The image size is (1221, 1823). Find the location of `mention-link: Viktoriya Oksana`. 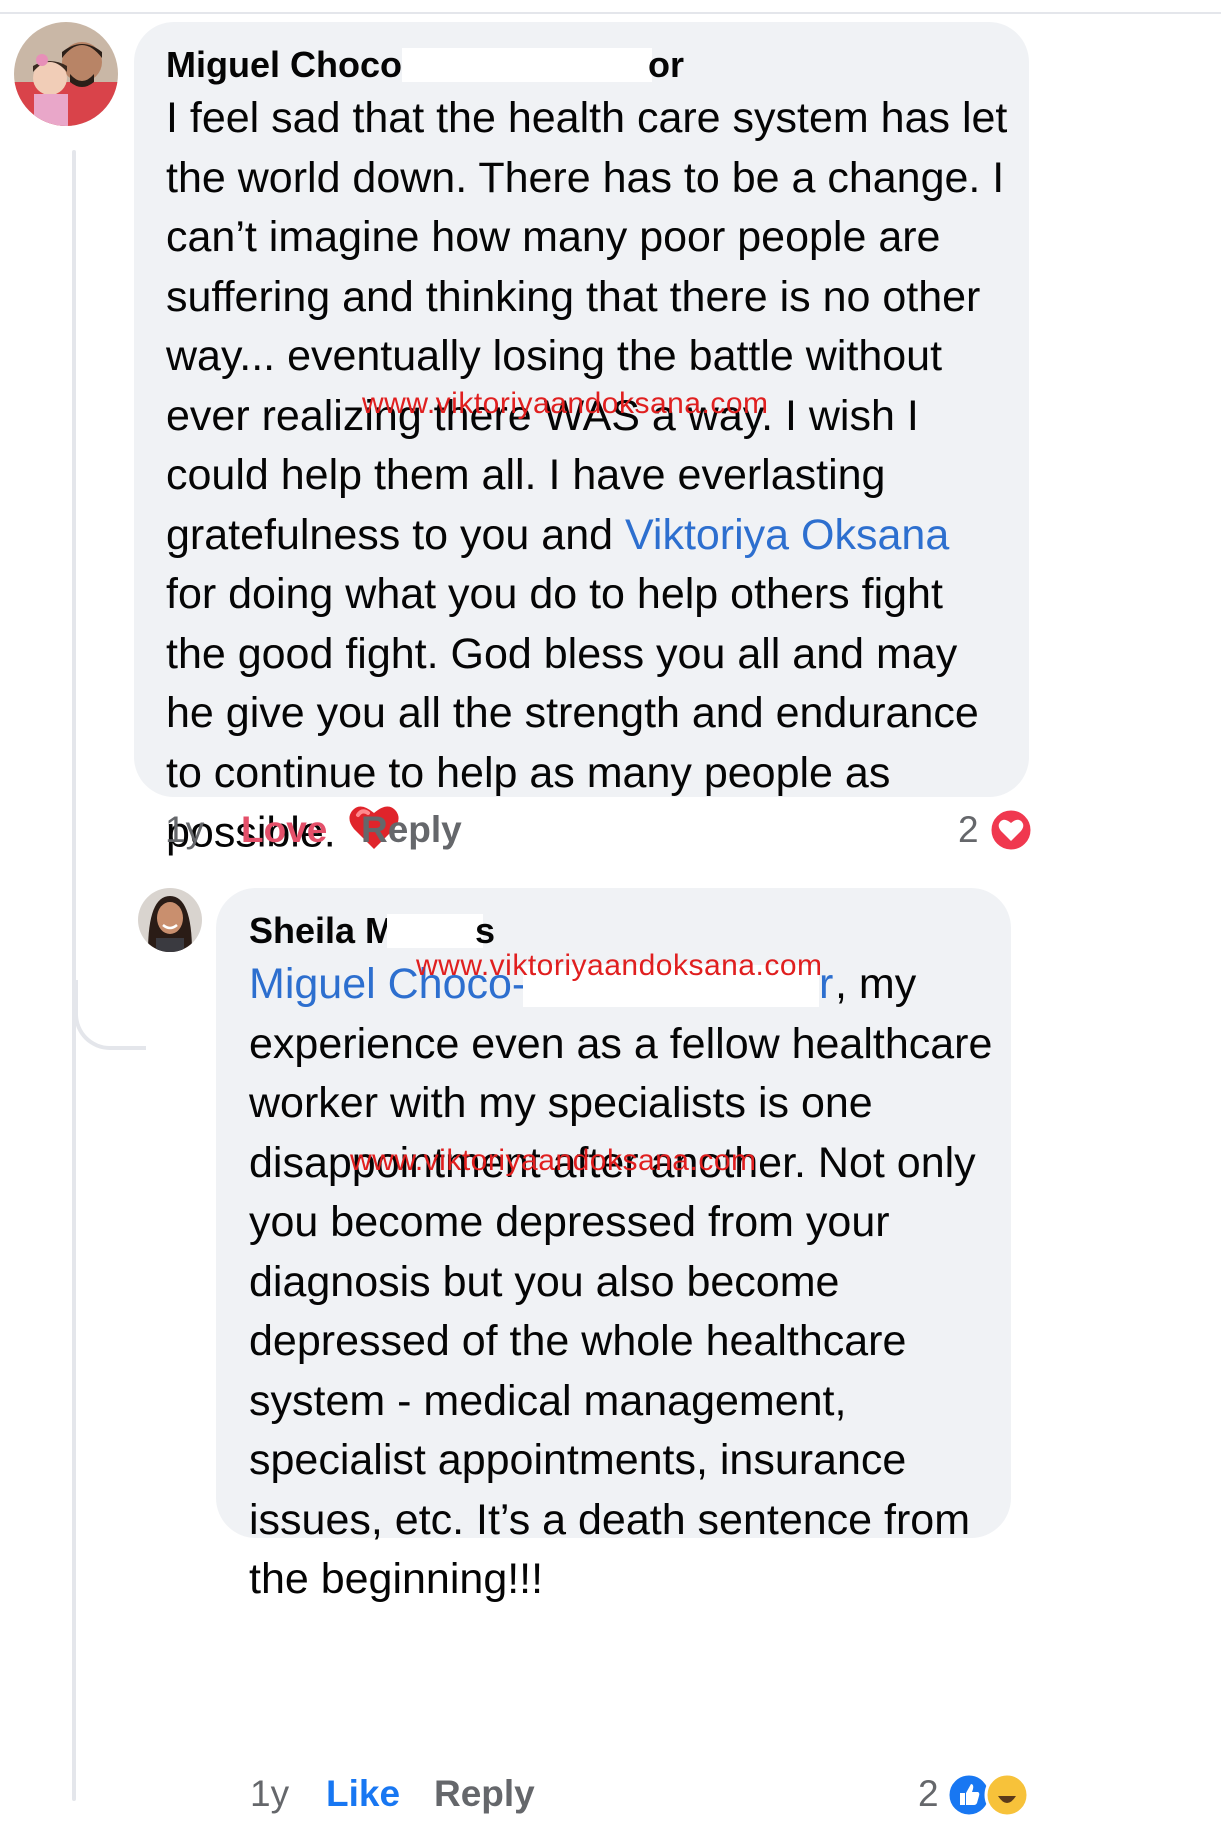

mention-link: Viktoriya Oksana is located at coordinates (787, 535).